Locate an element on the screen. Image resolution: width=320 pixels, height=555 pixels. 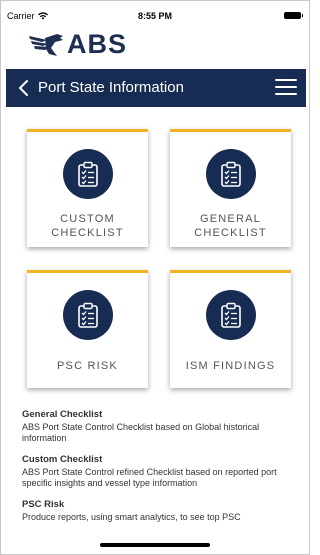
logo-text: ABS is located at coordinates (97, 44).